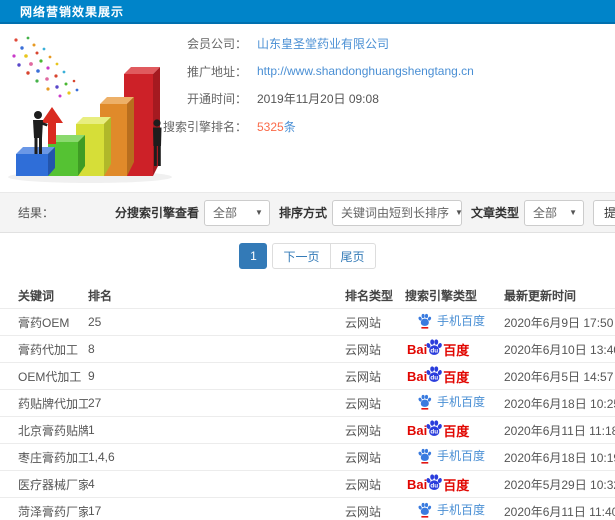 This screenshot has height=520, width=615. Describe the element at coordinates (216, 484) in the screenshot. I see `rank-cell: 4` at that location.